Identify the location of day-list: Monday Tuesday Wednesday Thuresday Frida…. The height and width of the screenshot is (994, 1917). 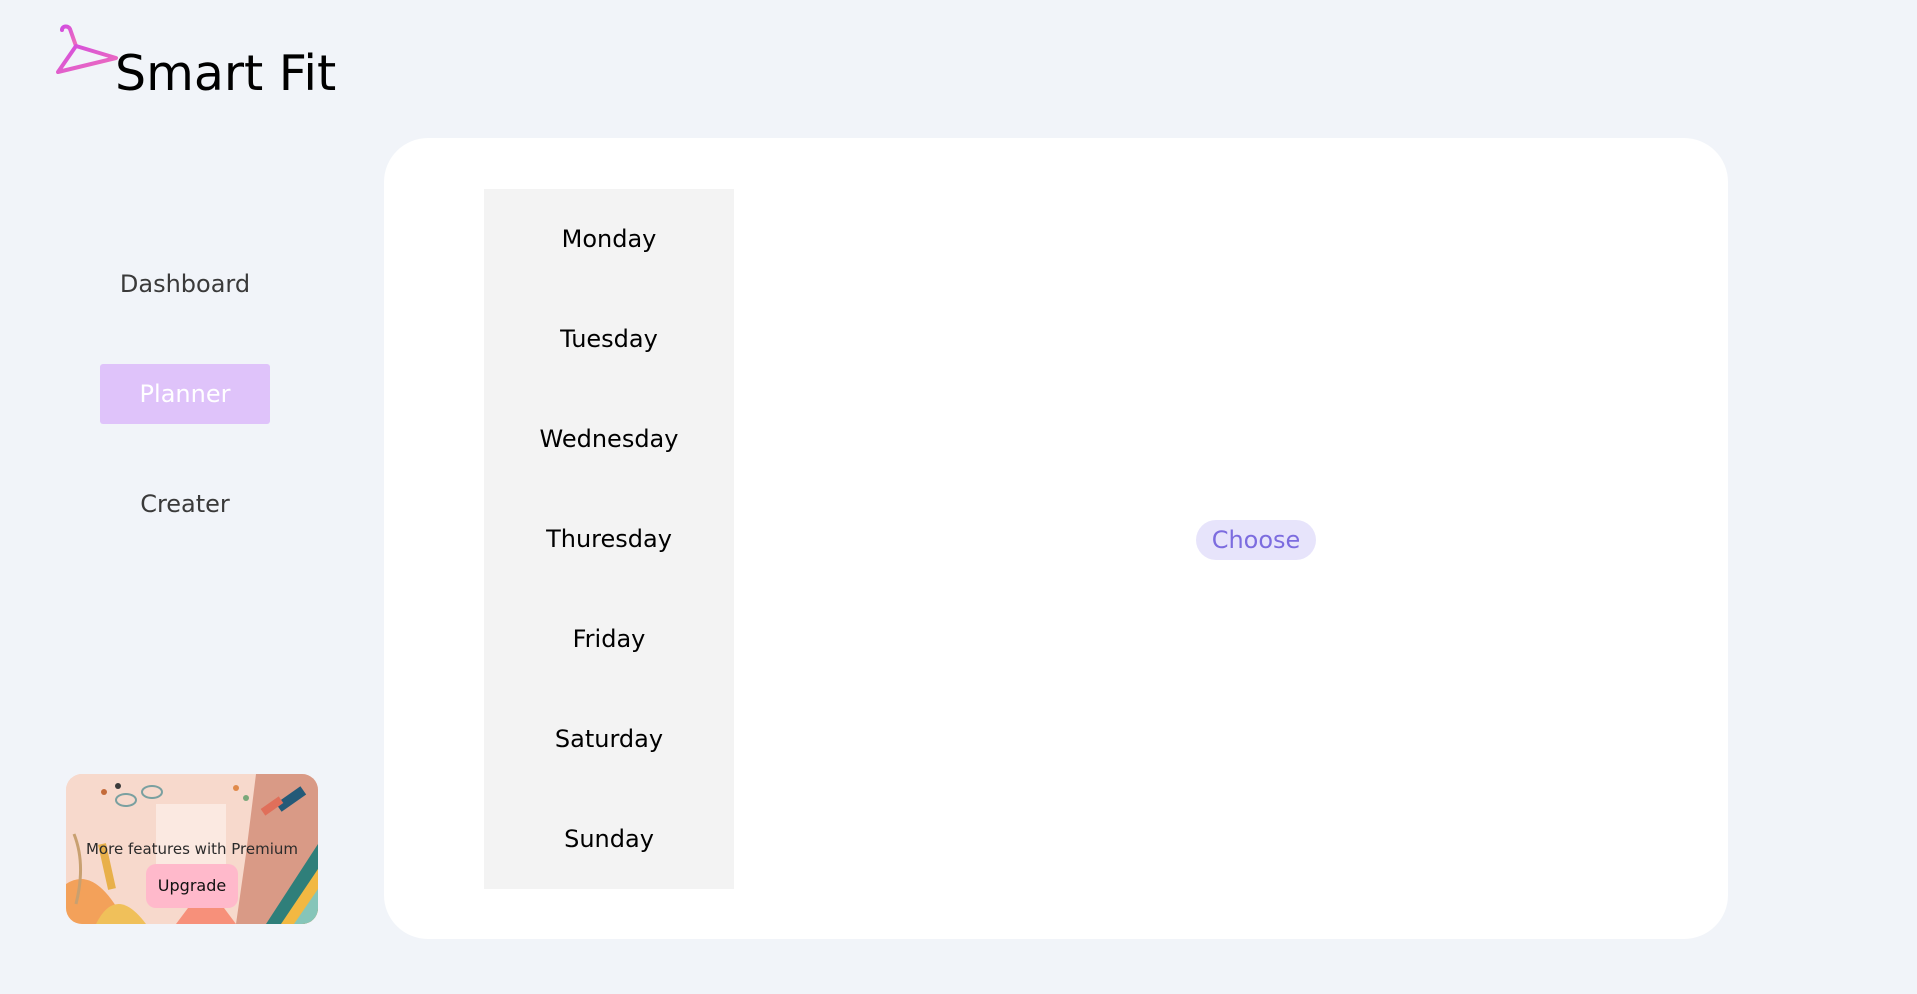
(609, 539).